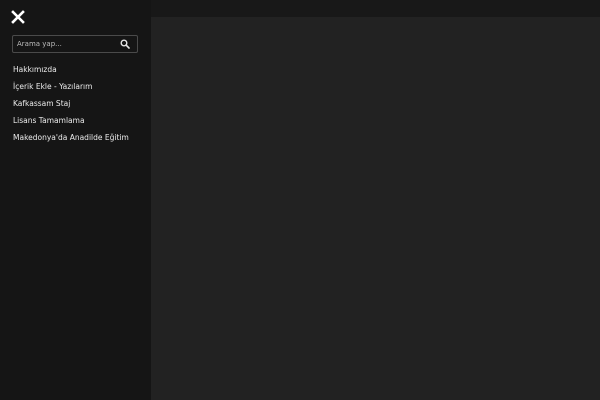  Describe the element at coordinates (65, 44) in the screenshot. I see `search-input` at that location.